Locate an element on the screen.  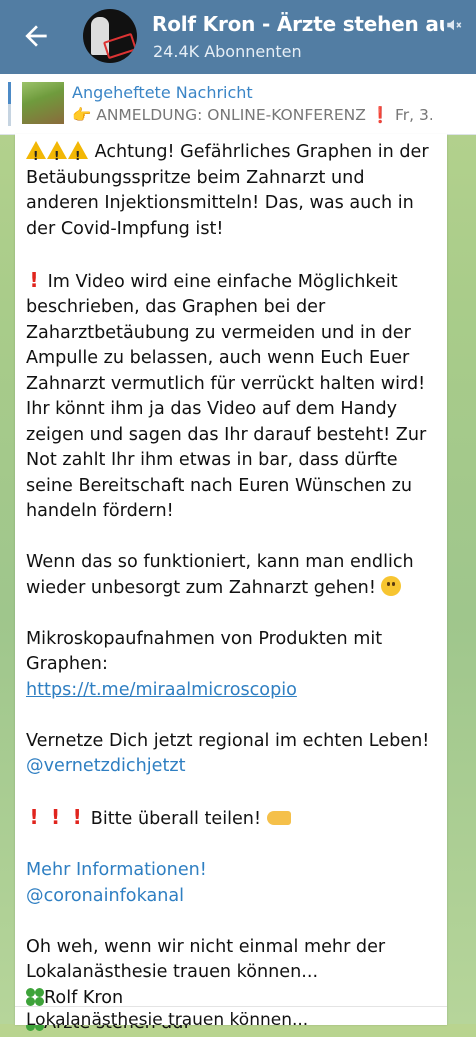
clover-icon is located at coordinates (35, 996).